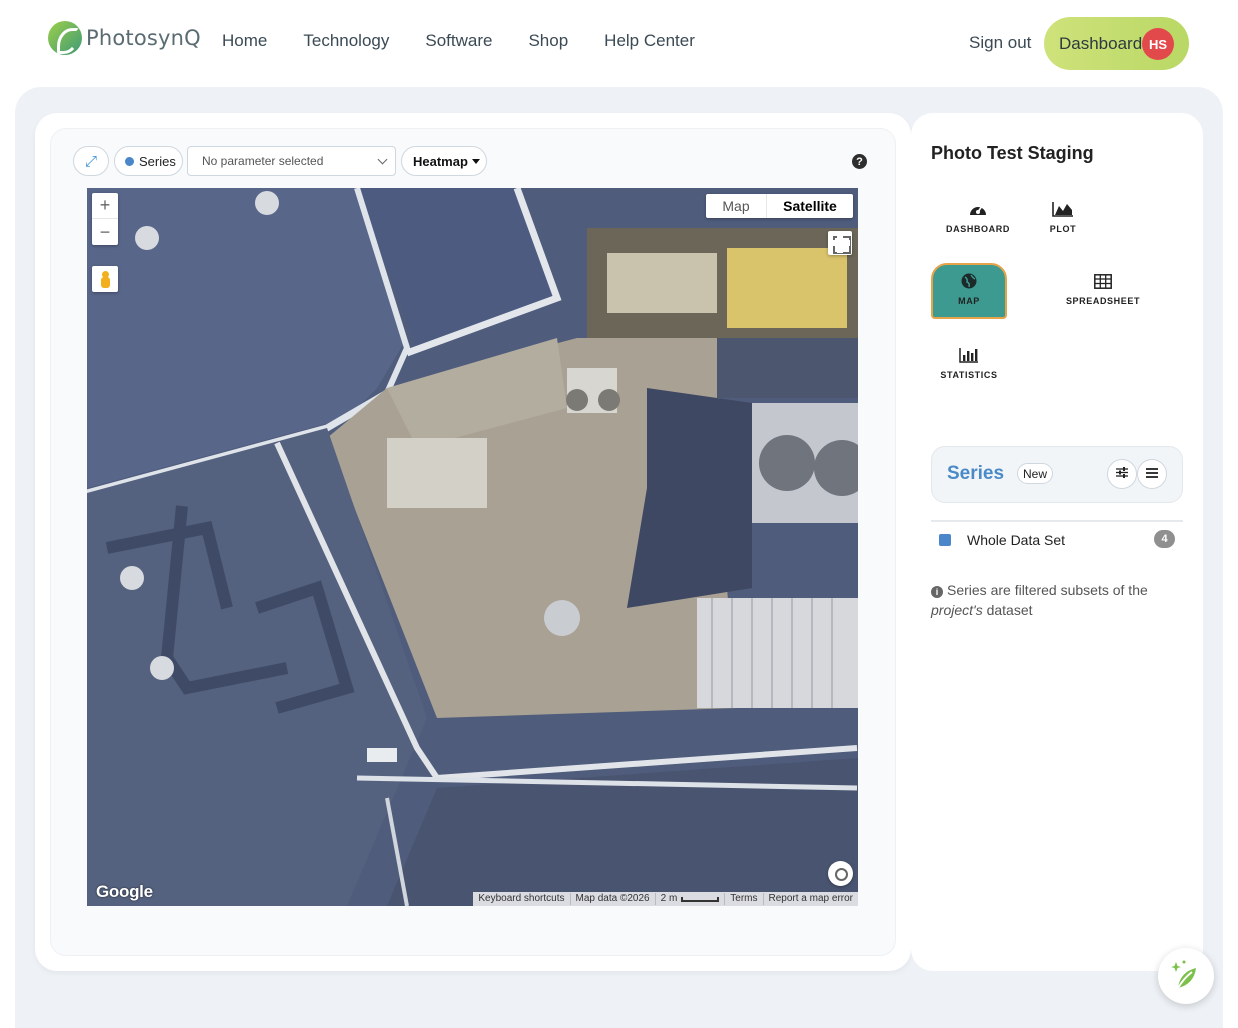  Describe the element at coordinates (1035, 473) in the screenshot. I see `new-series-button: New` at that location.